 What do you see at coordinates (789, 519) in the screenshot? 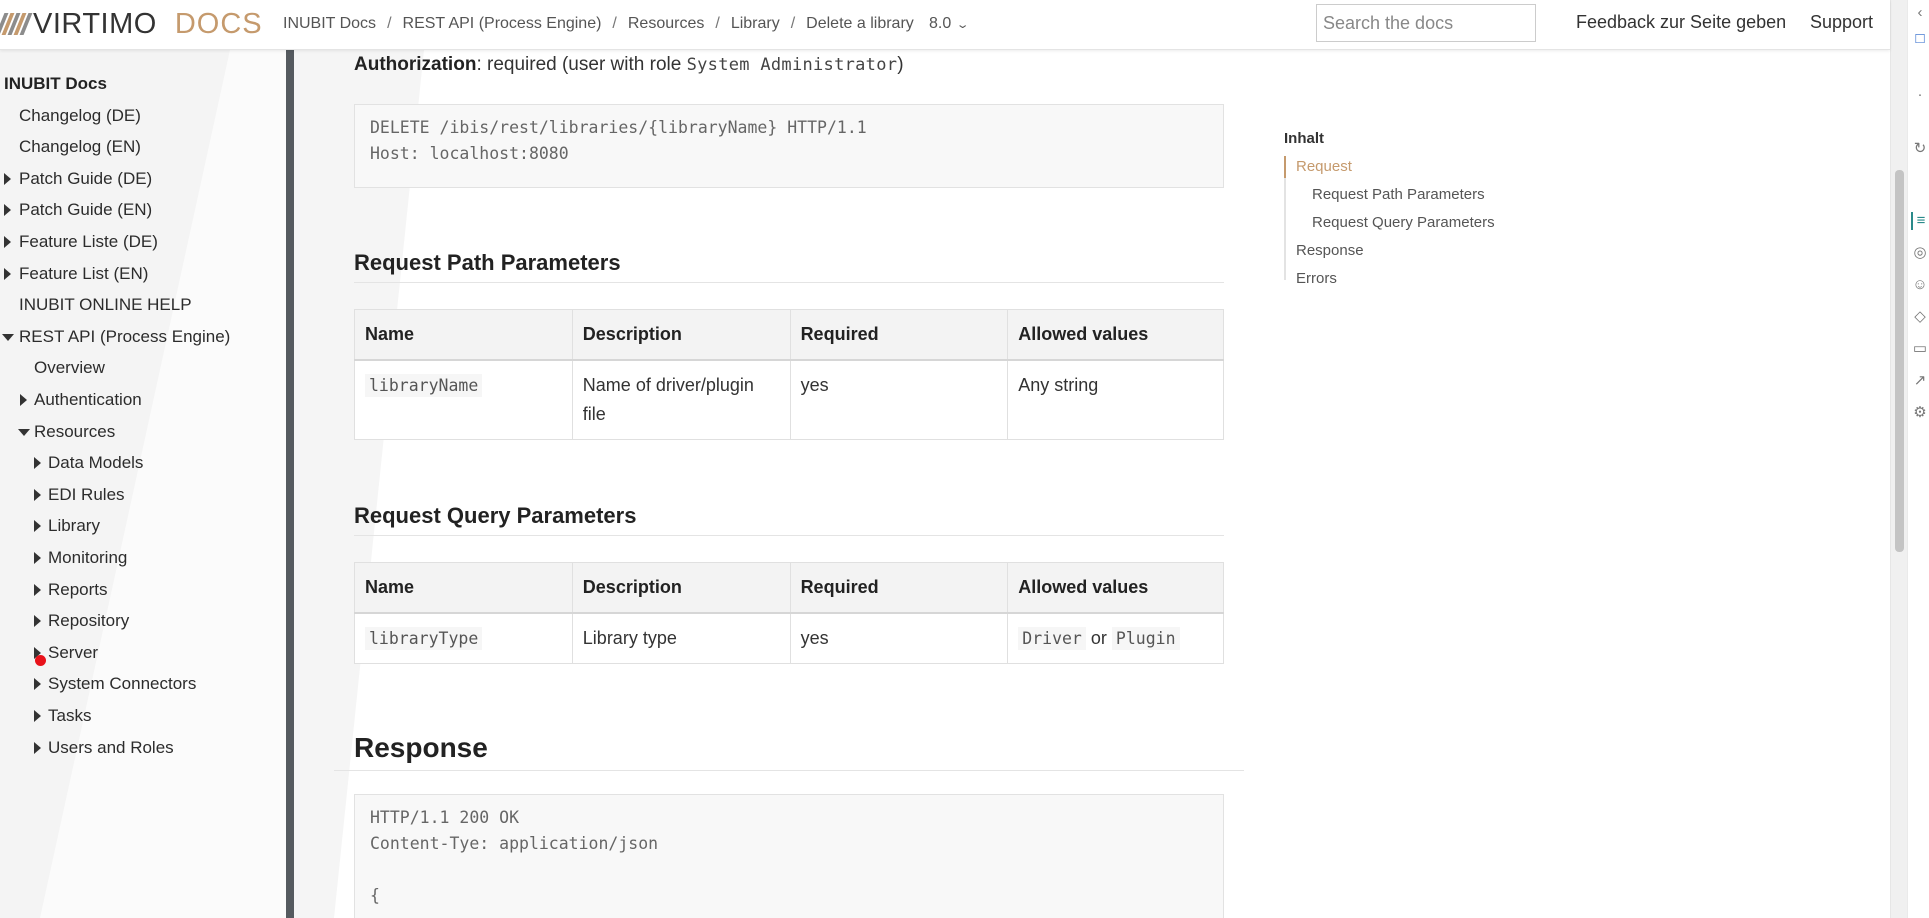
I see `query-params-heading: Request Query Parameters` at bounding box center [789, 519].